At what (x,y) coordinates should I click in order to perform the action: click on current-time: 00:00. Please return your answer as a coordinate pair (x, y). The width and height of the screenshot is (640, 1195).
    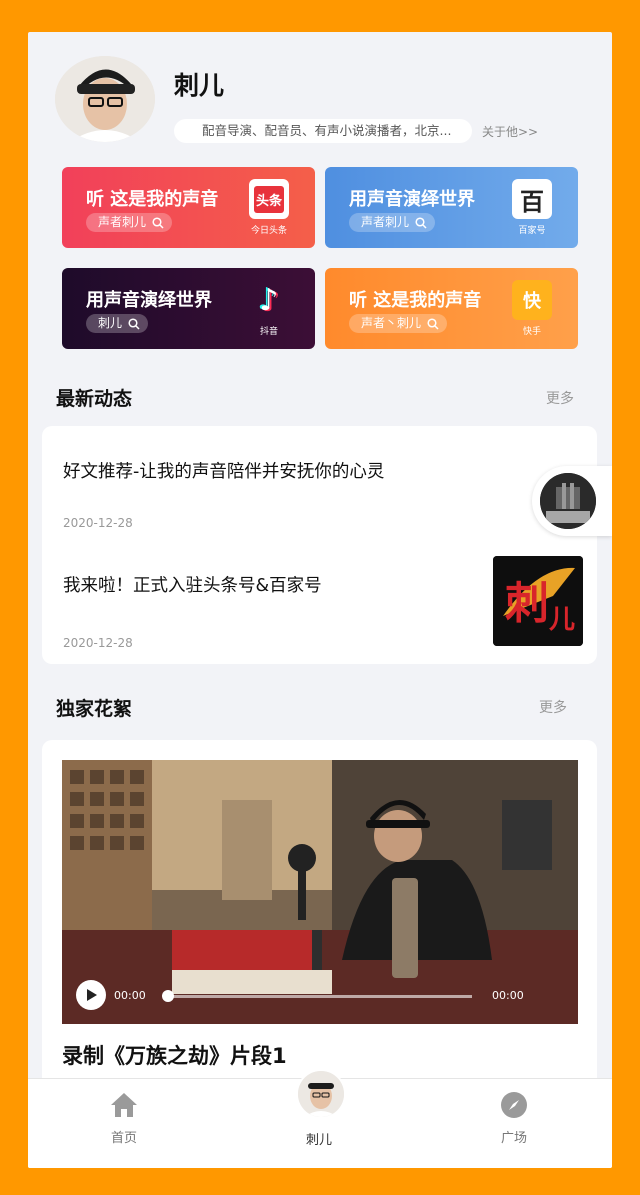
    Looking at the image, I should click on (130, 995).